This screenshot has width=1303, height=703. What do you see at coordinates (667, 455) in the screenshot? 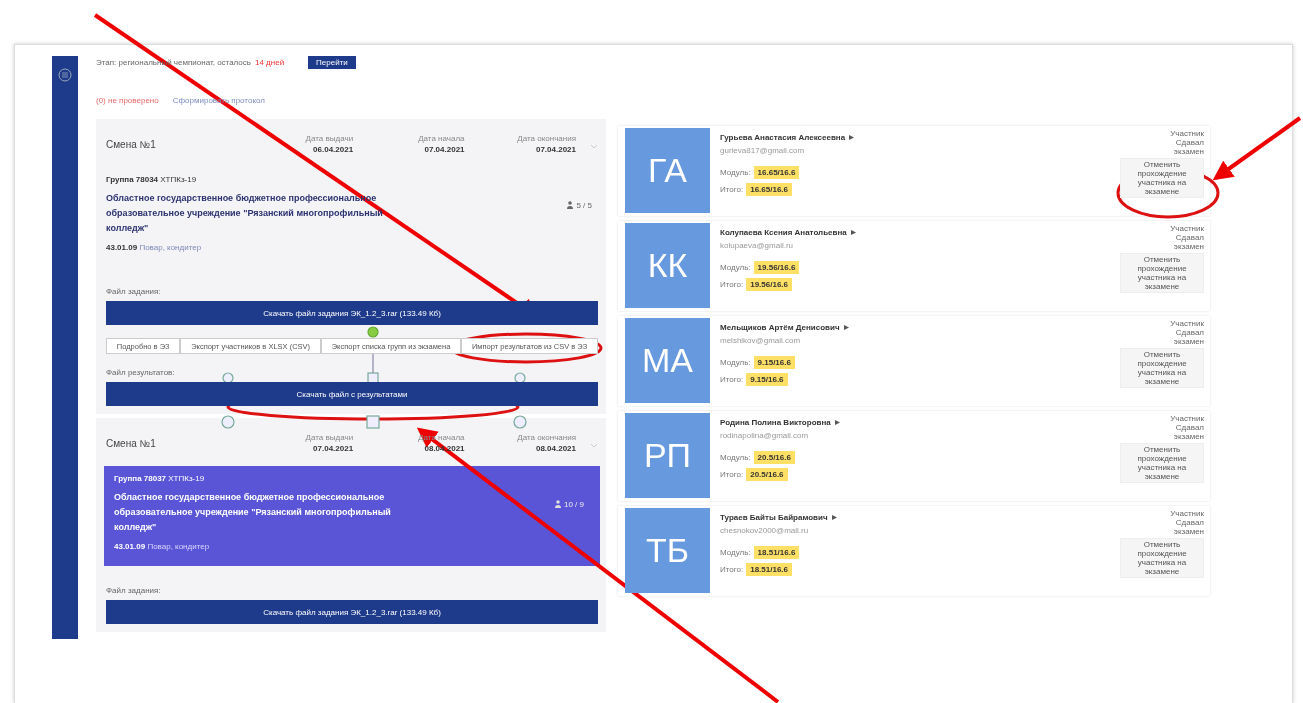
I see `avatar: РП` at bounding box center [667, 455].